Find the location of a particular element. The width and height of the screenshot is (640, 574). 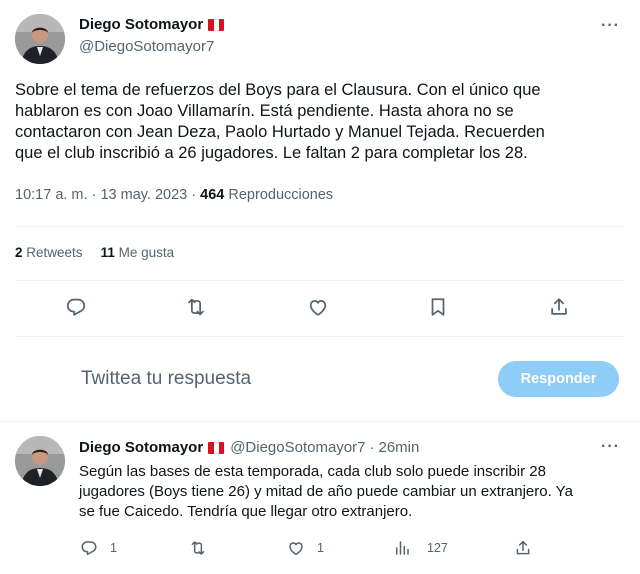

author-display-name: Diego Sotomayor is located at coordinates (141, 24).